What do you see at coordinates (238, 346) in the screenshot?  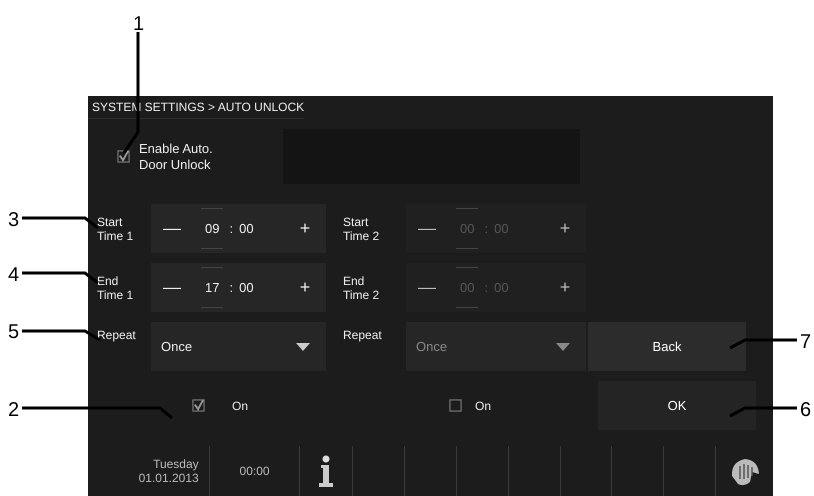 I see `repeat-dropdown: Once` at bounding box center [238, 346].